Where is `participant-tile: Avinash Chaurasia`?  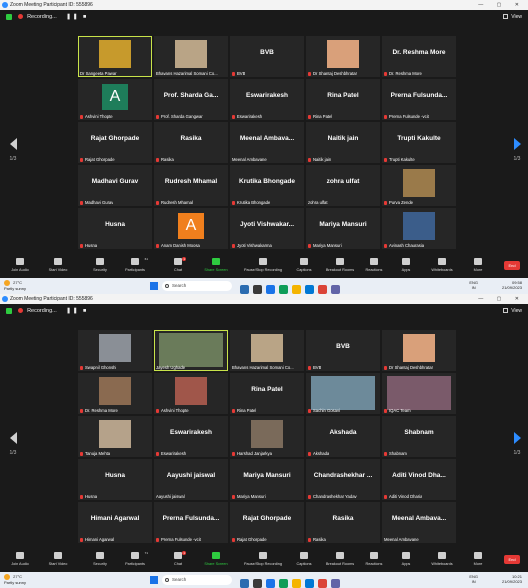 participant-tile: Avinash Chaurasia is located at coordinates (419, 228).